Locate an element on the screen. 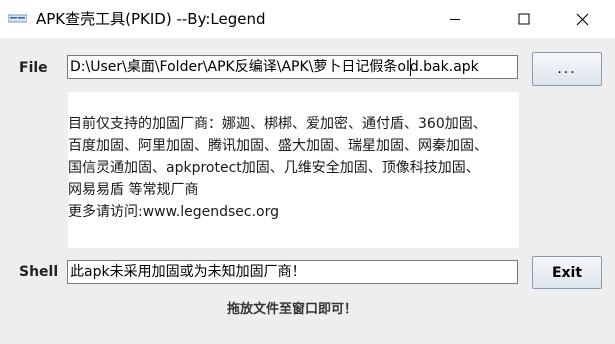  minimize-button is located at coordinates (455, 19).